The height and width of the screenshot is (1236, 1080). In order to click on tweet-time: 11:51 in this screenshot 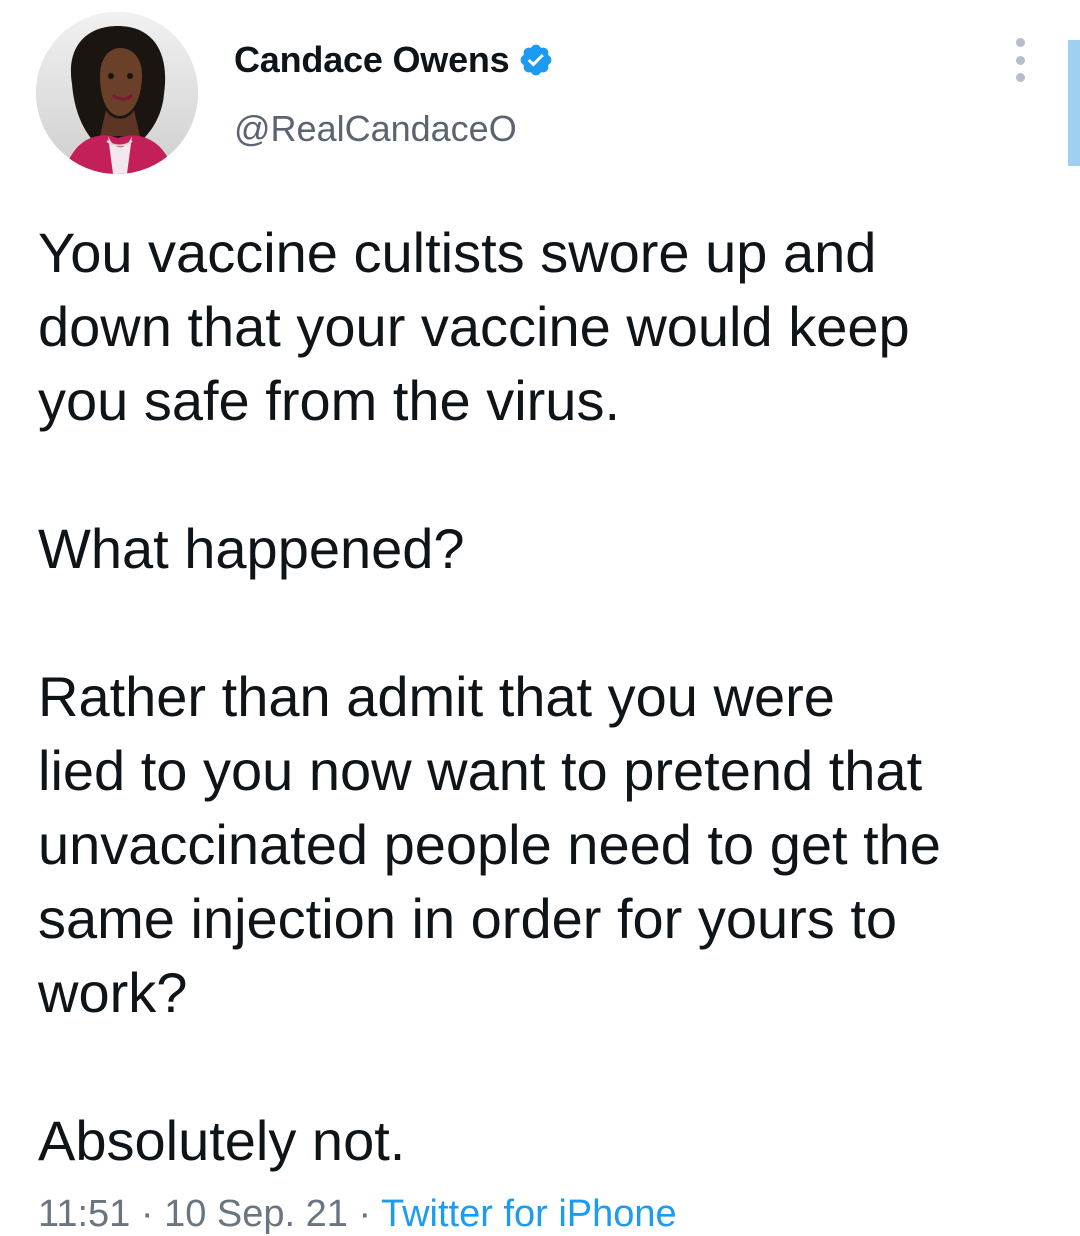, I will do `click(84, 1214)`.